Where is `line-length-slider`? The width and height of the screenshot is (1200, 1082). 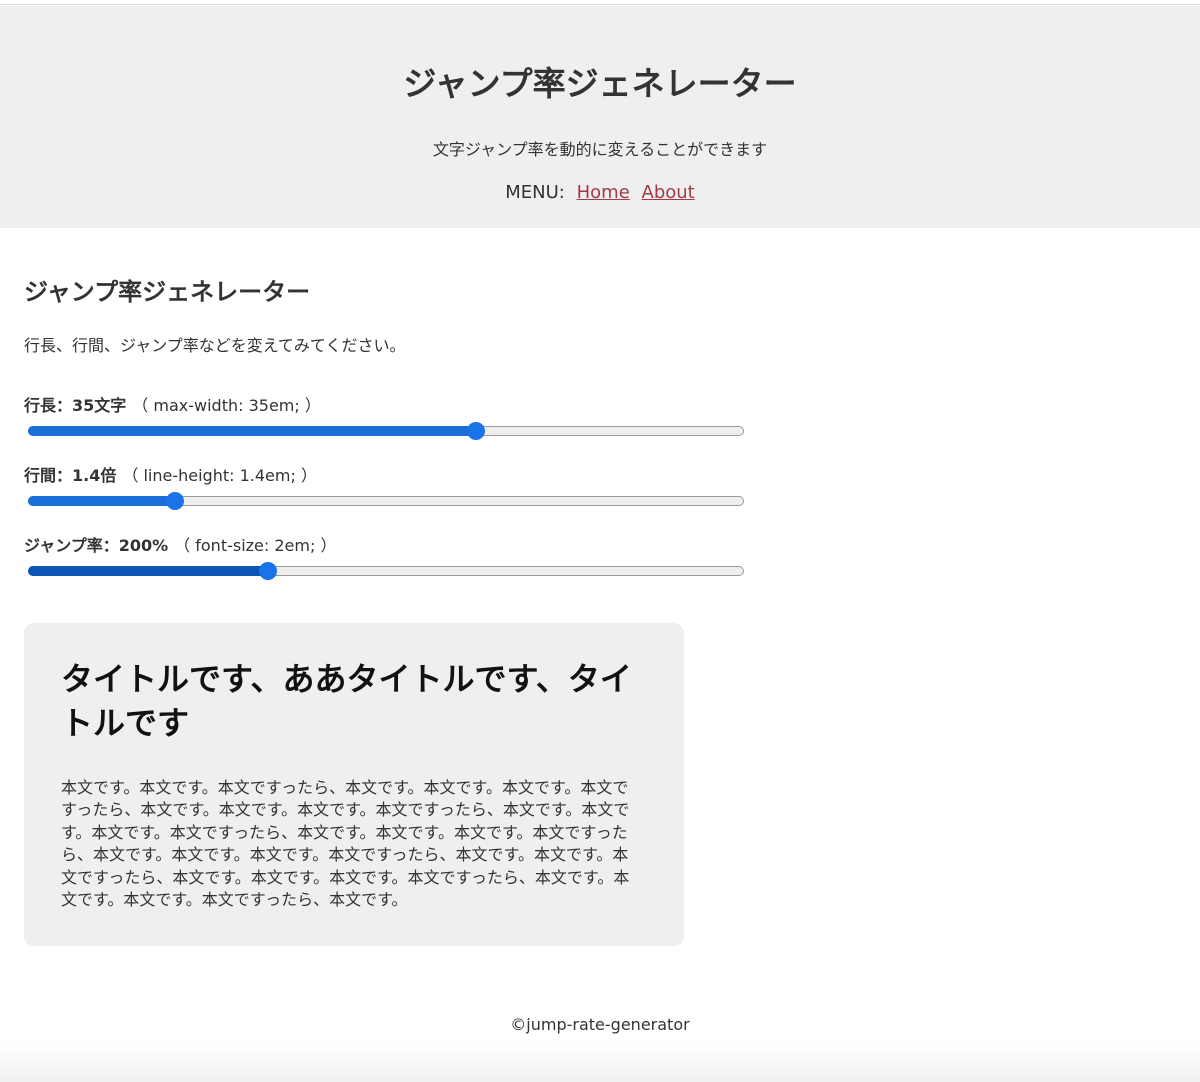 line-length-slider is located at coordinates (386, 431).